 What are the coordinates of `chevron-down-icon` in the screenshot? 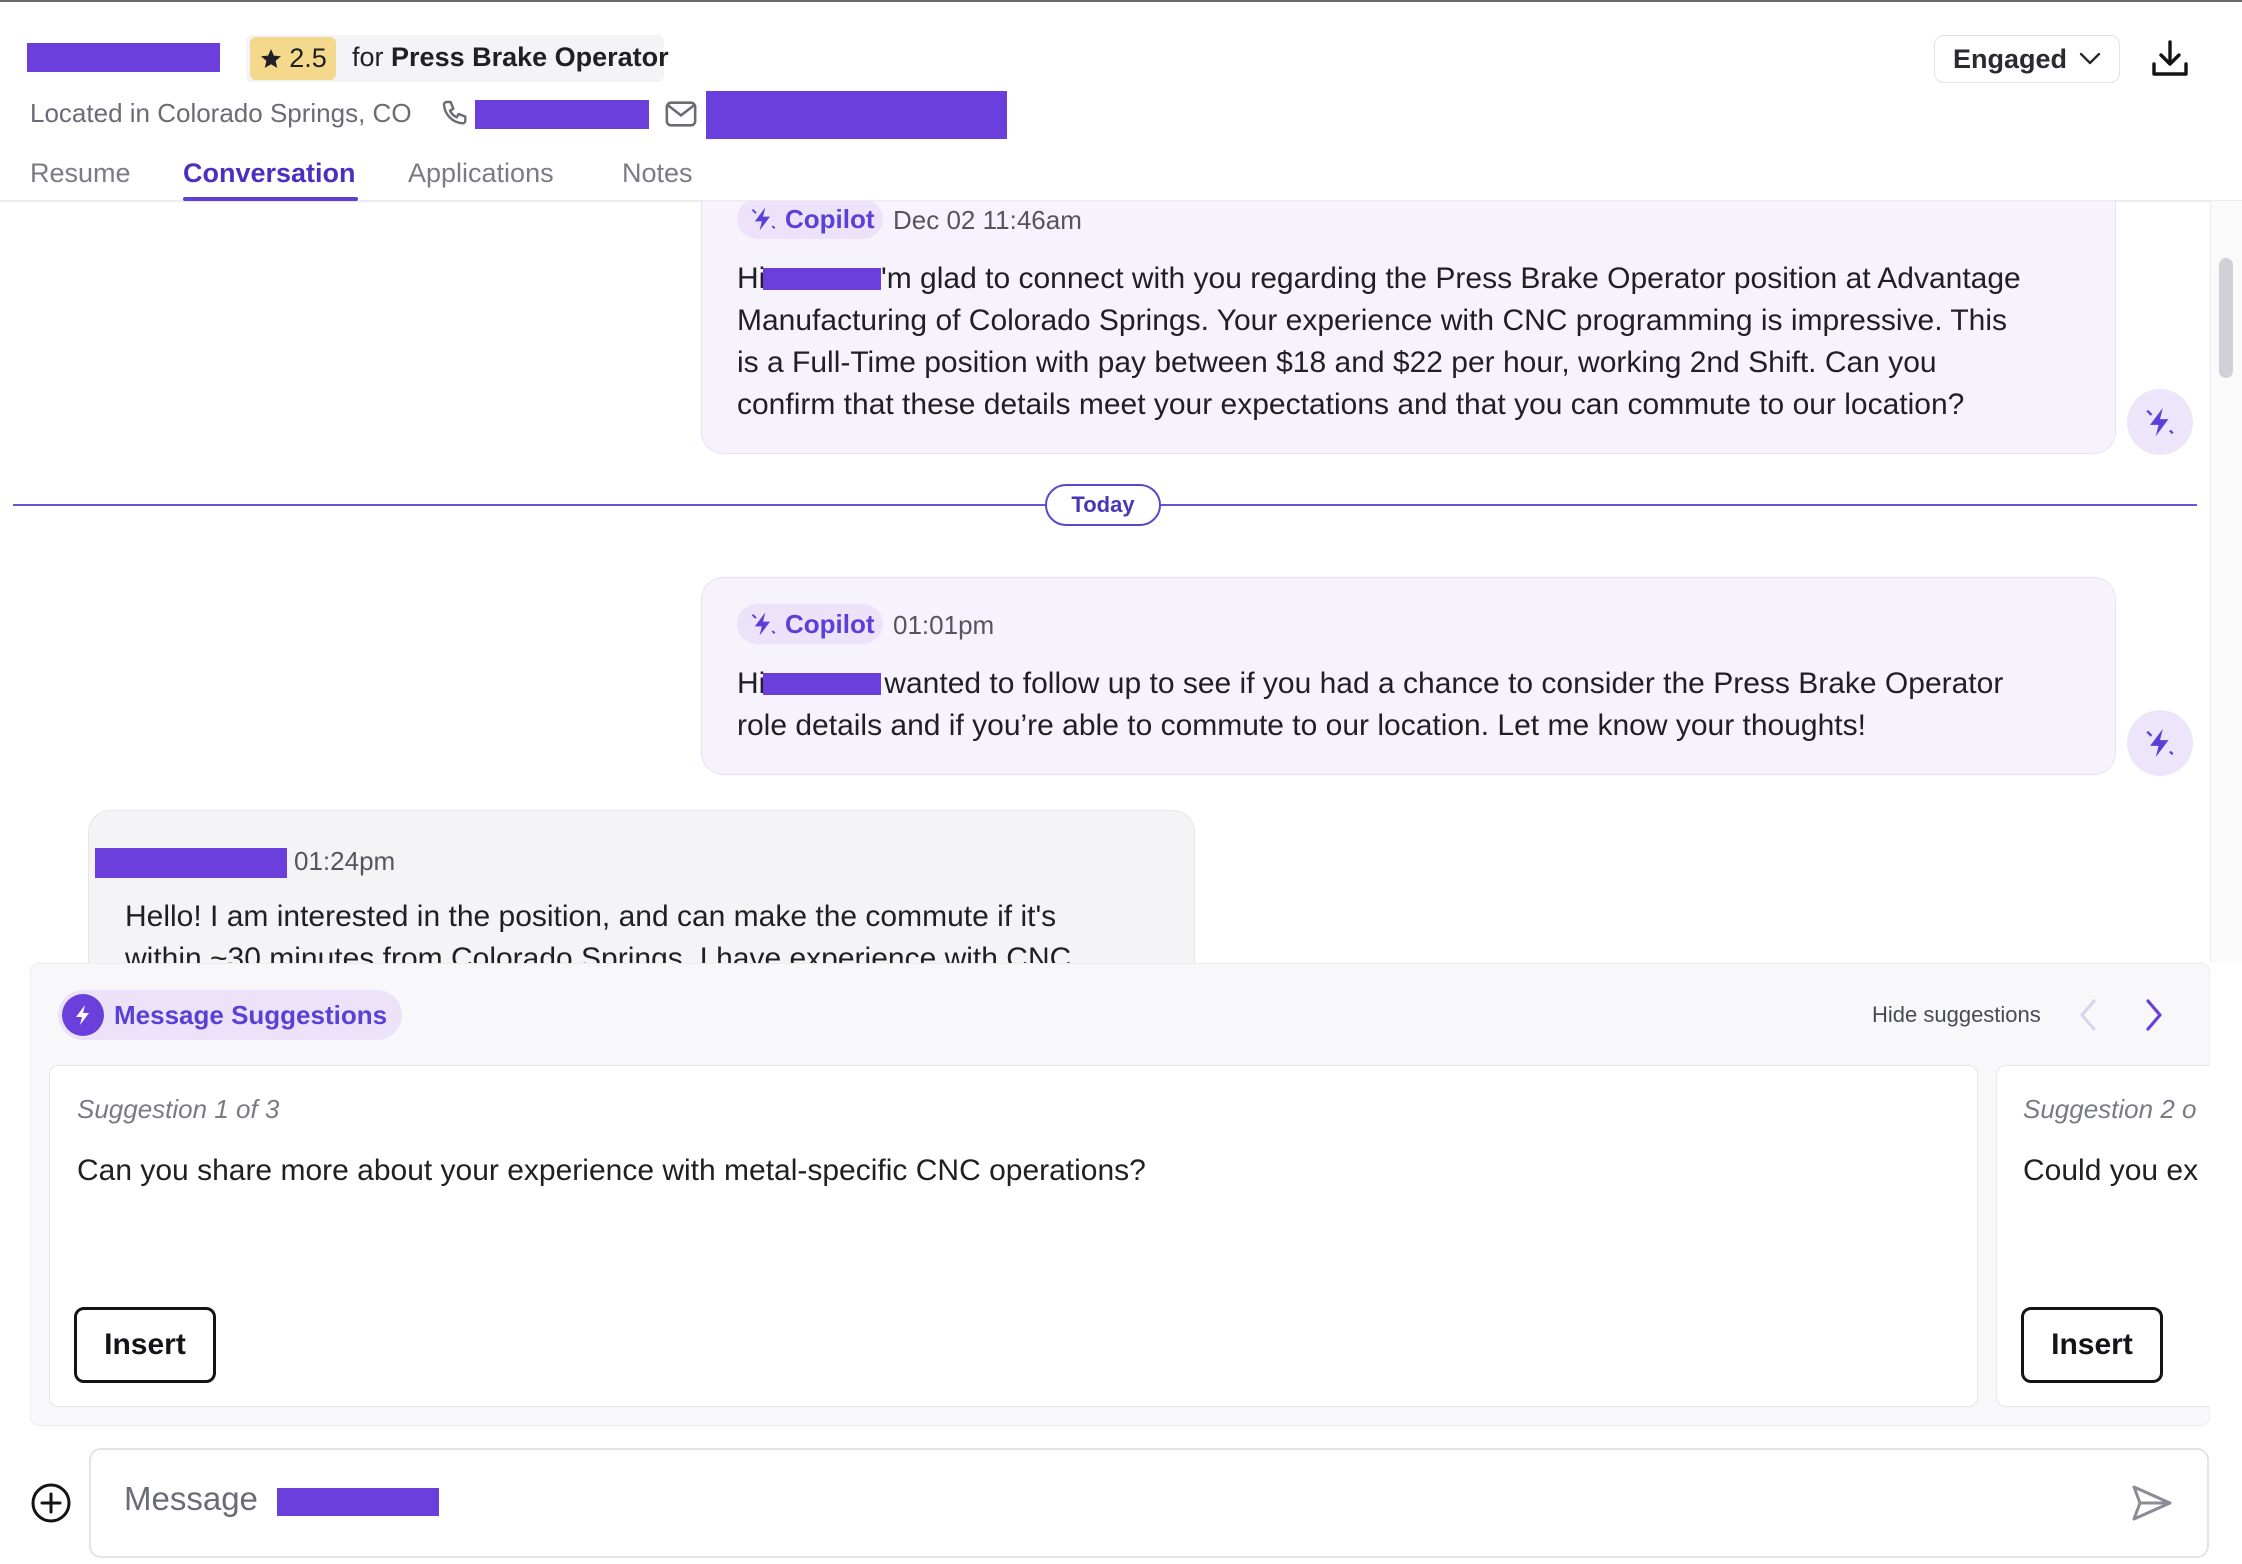 It's located at (2090, 59).